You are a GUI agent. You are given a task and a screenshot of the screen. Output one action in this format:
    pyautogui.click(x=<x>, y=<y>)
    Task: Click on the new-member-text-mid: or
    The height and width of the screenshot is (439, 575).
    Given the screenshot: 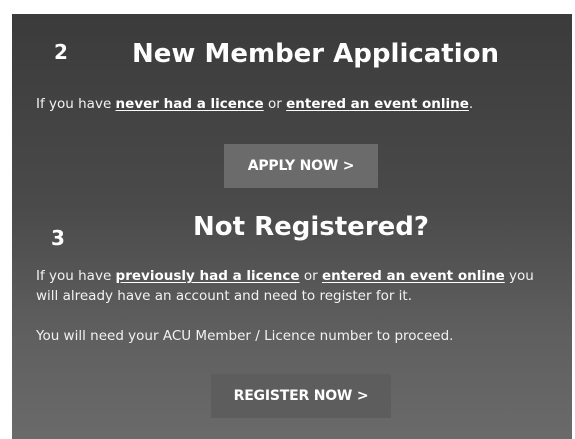 What is the action you would take?
    pyautogui.click(x=275, y=104)
    